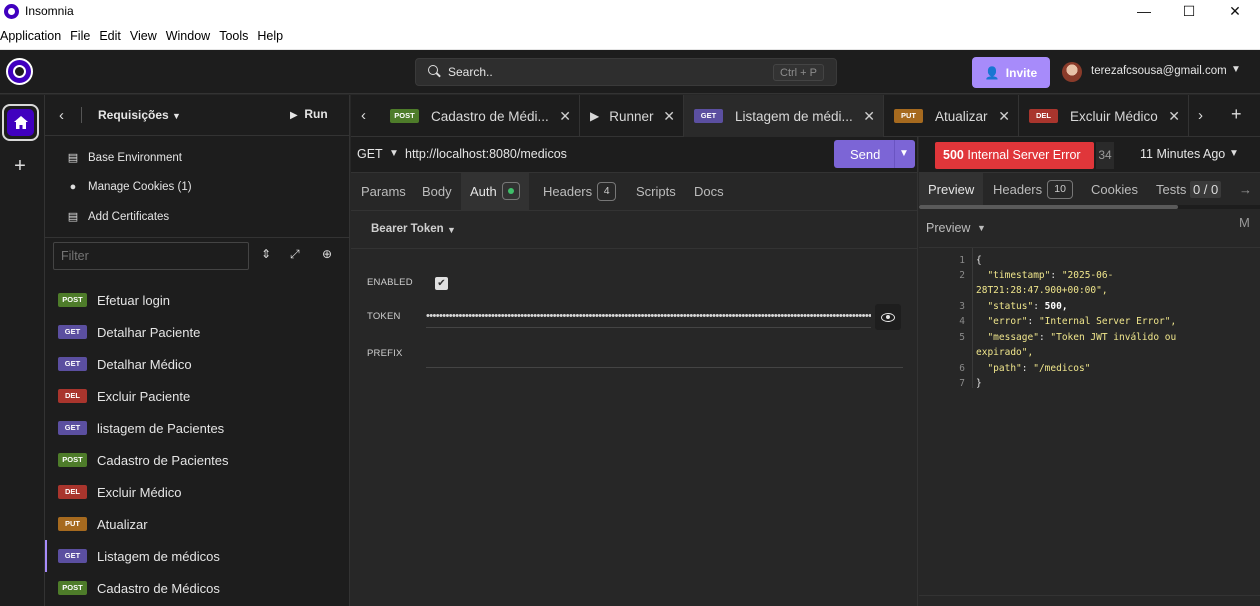 This screenshot has height=606, width=1260. Describe the element at coordinates (630, 11) in the screenshot. I see `title-bar: Insomnia — ☐ ✕` at that location.